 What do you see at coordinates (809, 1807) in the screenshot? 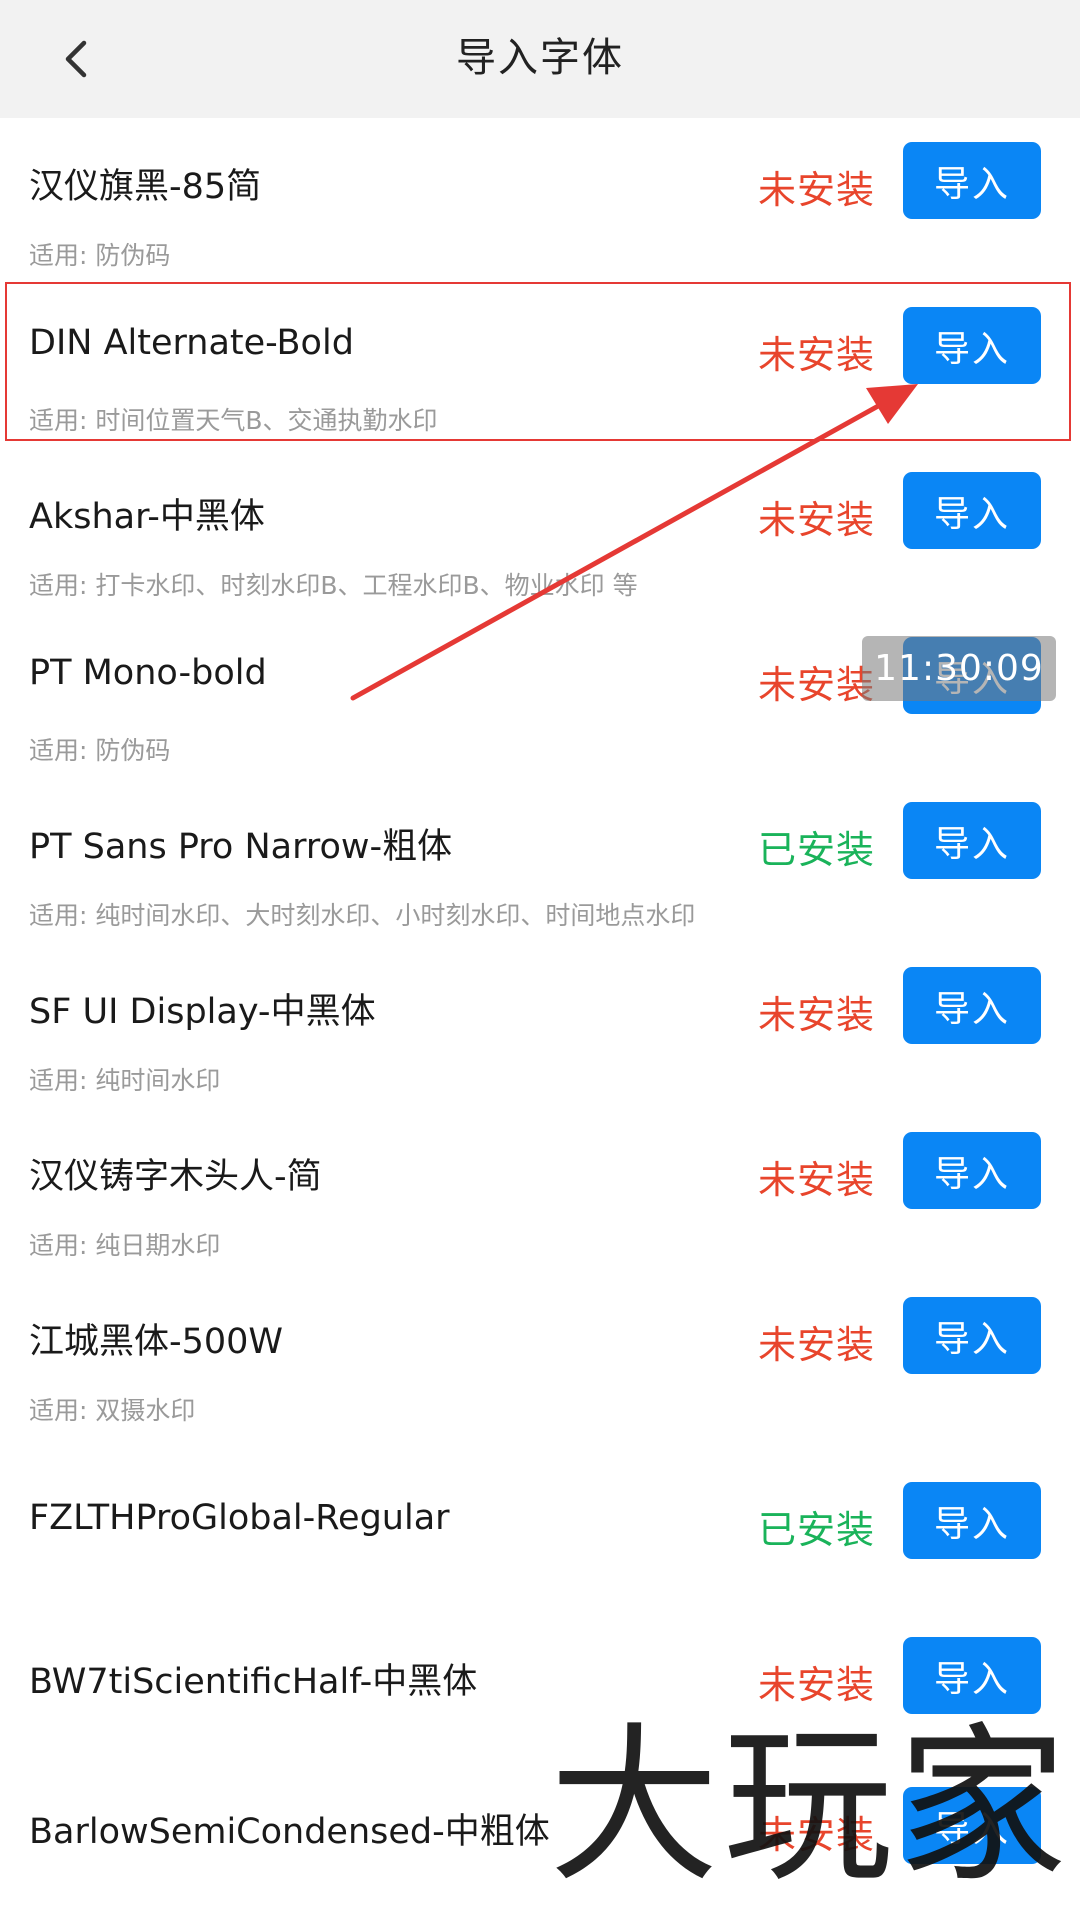
I see `watermark-text: 大玩家` at bounding box center [809, 1807].